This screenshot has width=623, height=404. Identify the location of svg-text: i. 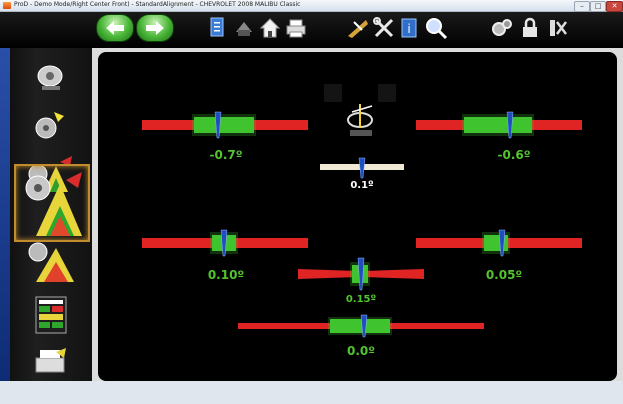
(408, 29).